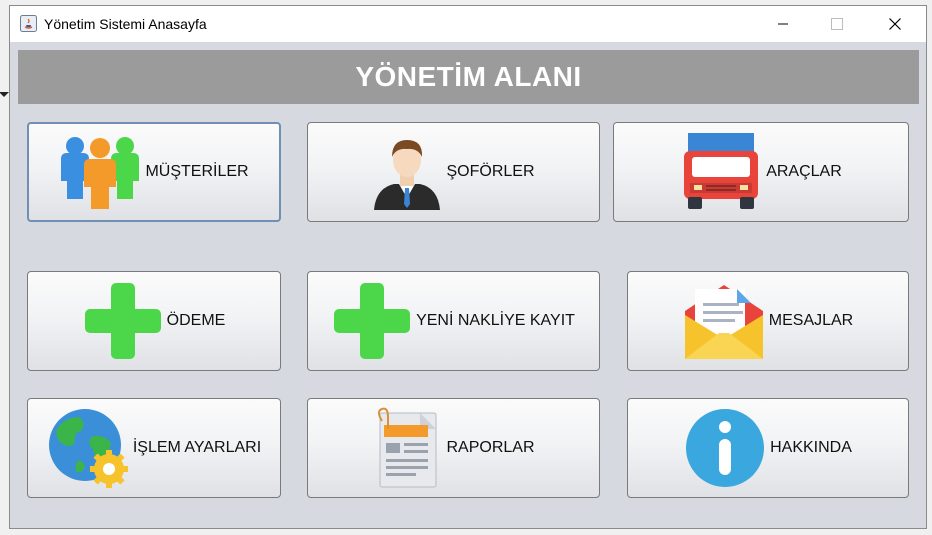 Image resolution: width=932 pixels, height=535 pixels. I want to click on people-icon, so click(100, 173).